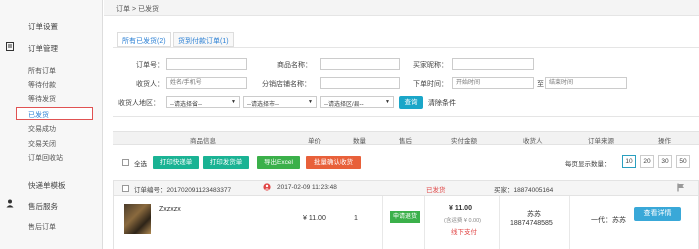 This screenshot has height=249, width=699. What do you see at coordinates (493, 64) in the screenshot?
I see `buyer-nick-input` at bounding box center [493, 64].